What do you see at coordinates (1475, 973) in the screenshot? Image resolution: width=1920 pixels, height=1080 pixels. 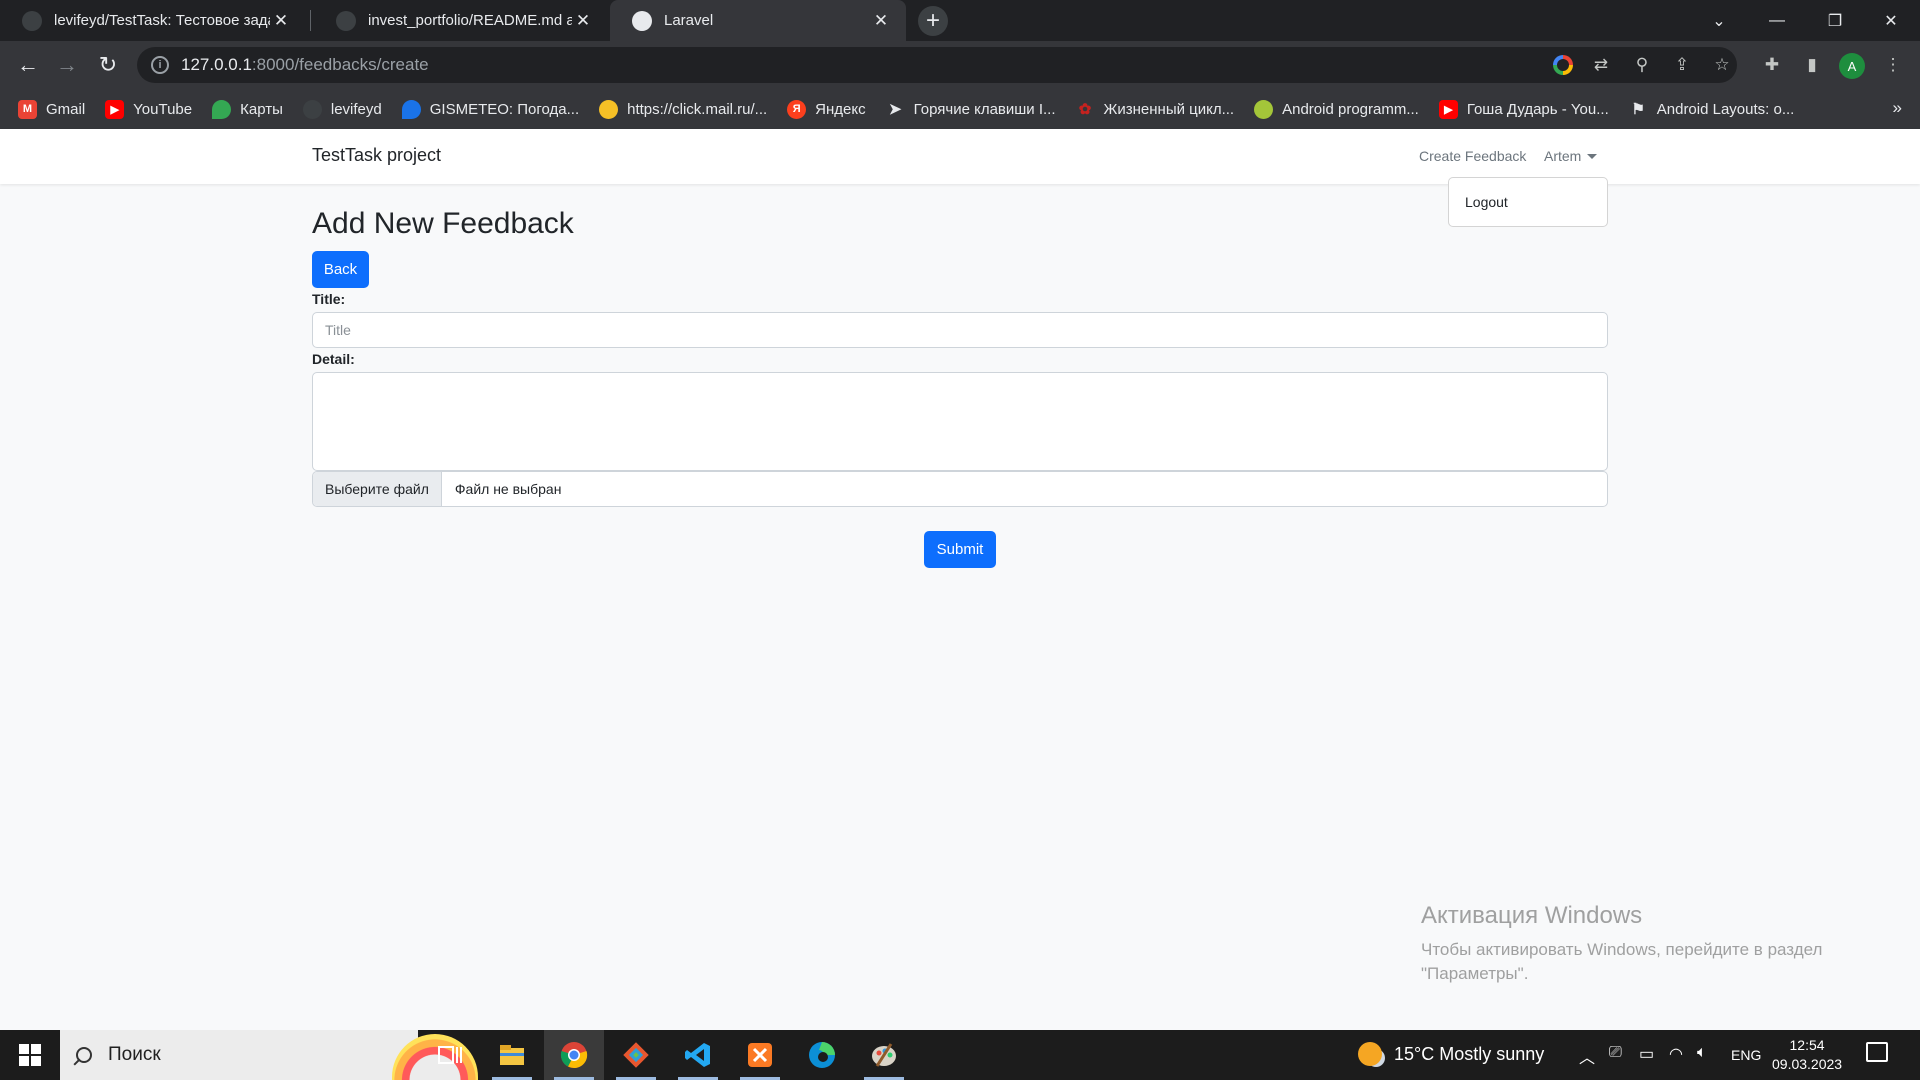 I see `watermark-line: "Параметры".` at bounding box center [1475, 973].